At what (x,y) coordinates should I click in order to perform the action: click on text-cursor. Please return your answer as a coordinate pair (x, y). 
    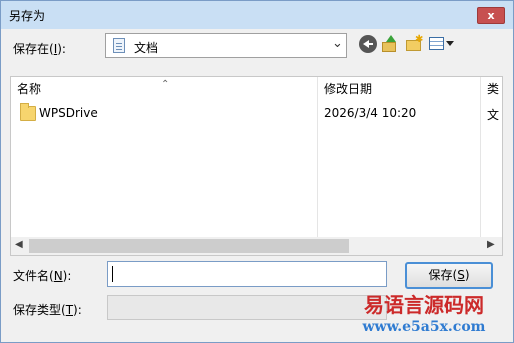
    Looking at the image, I should click on (112, 274).